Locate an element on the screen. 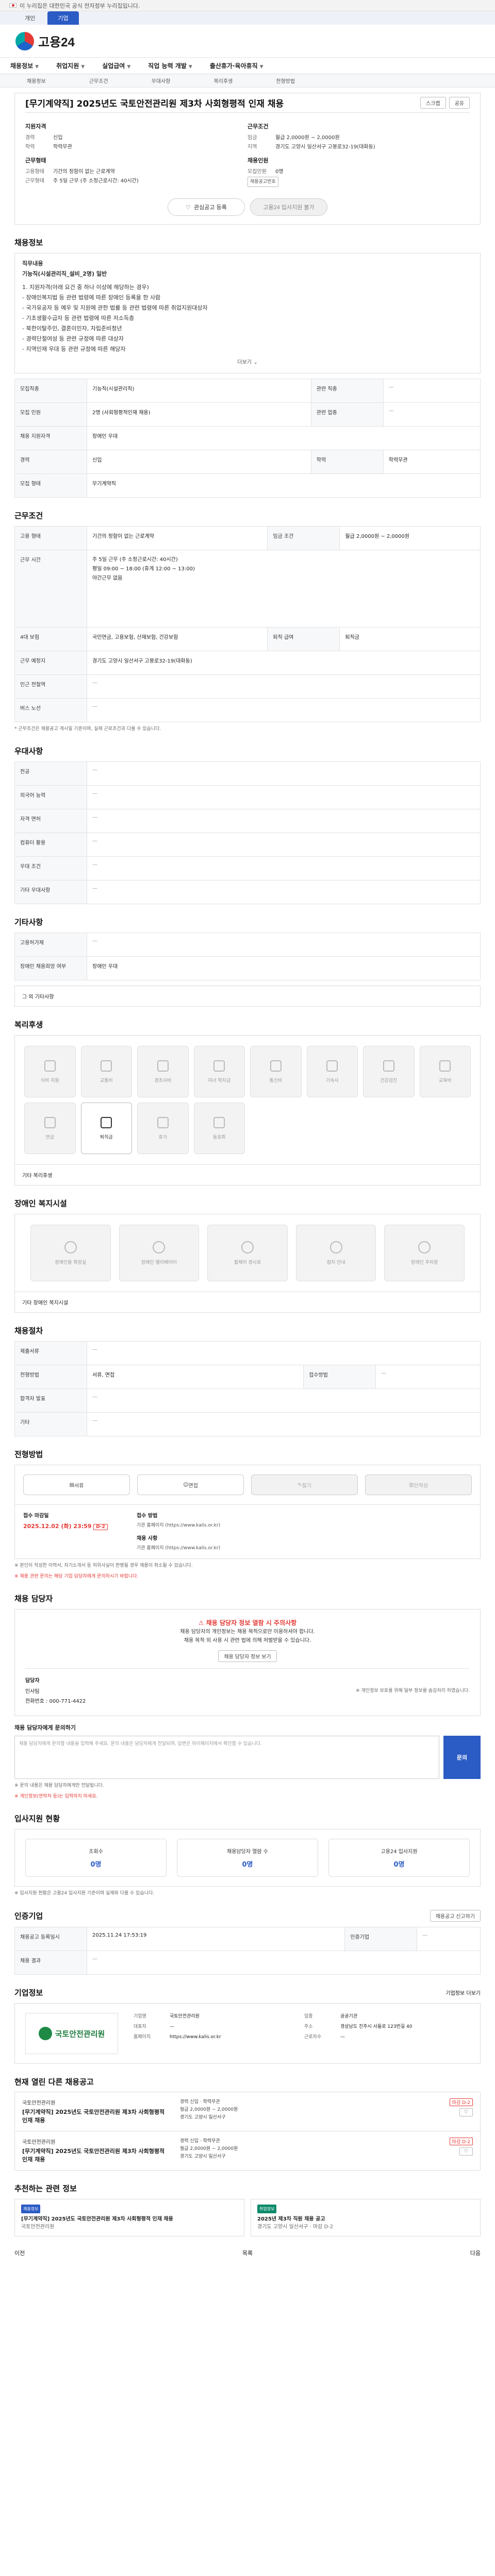 Image resolution: width=495 pixels, height=2576 pixels. view-manager-button: 채용 담당자 정보 보기 is located at coordinates (247, 1656).